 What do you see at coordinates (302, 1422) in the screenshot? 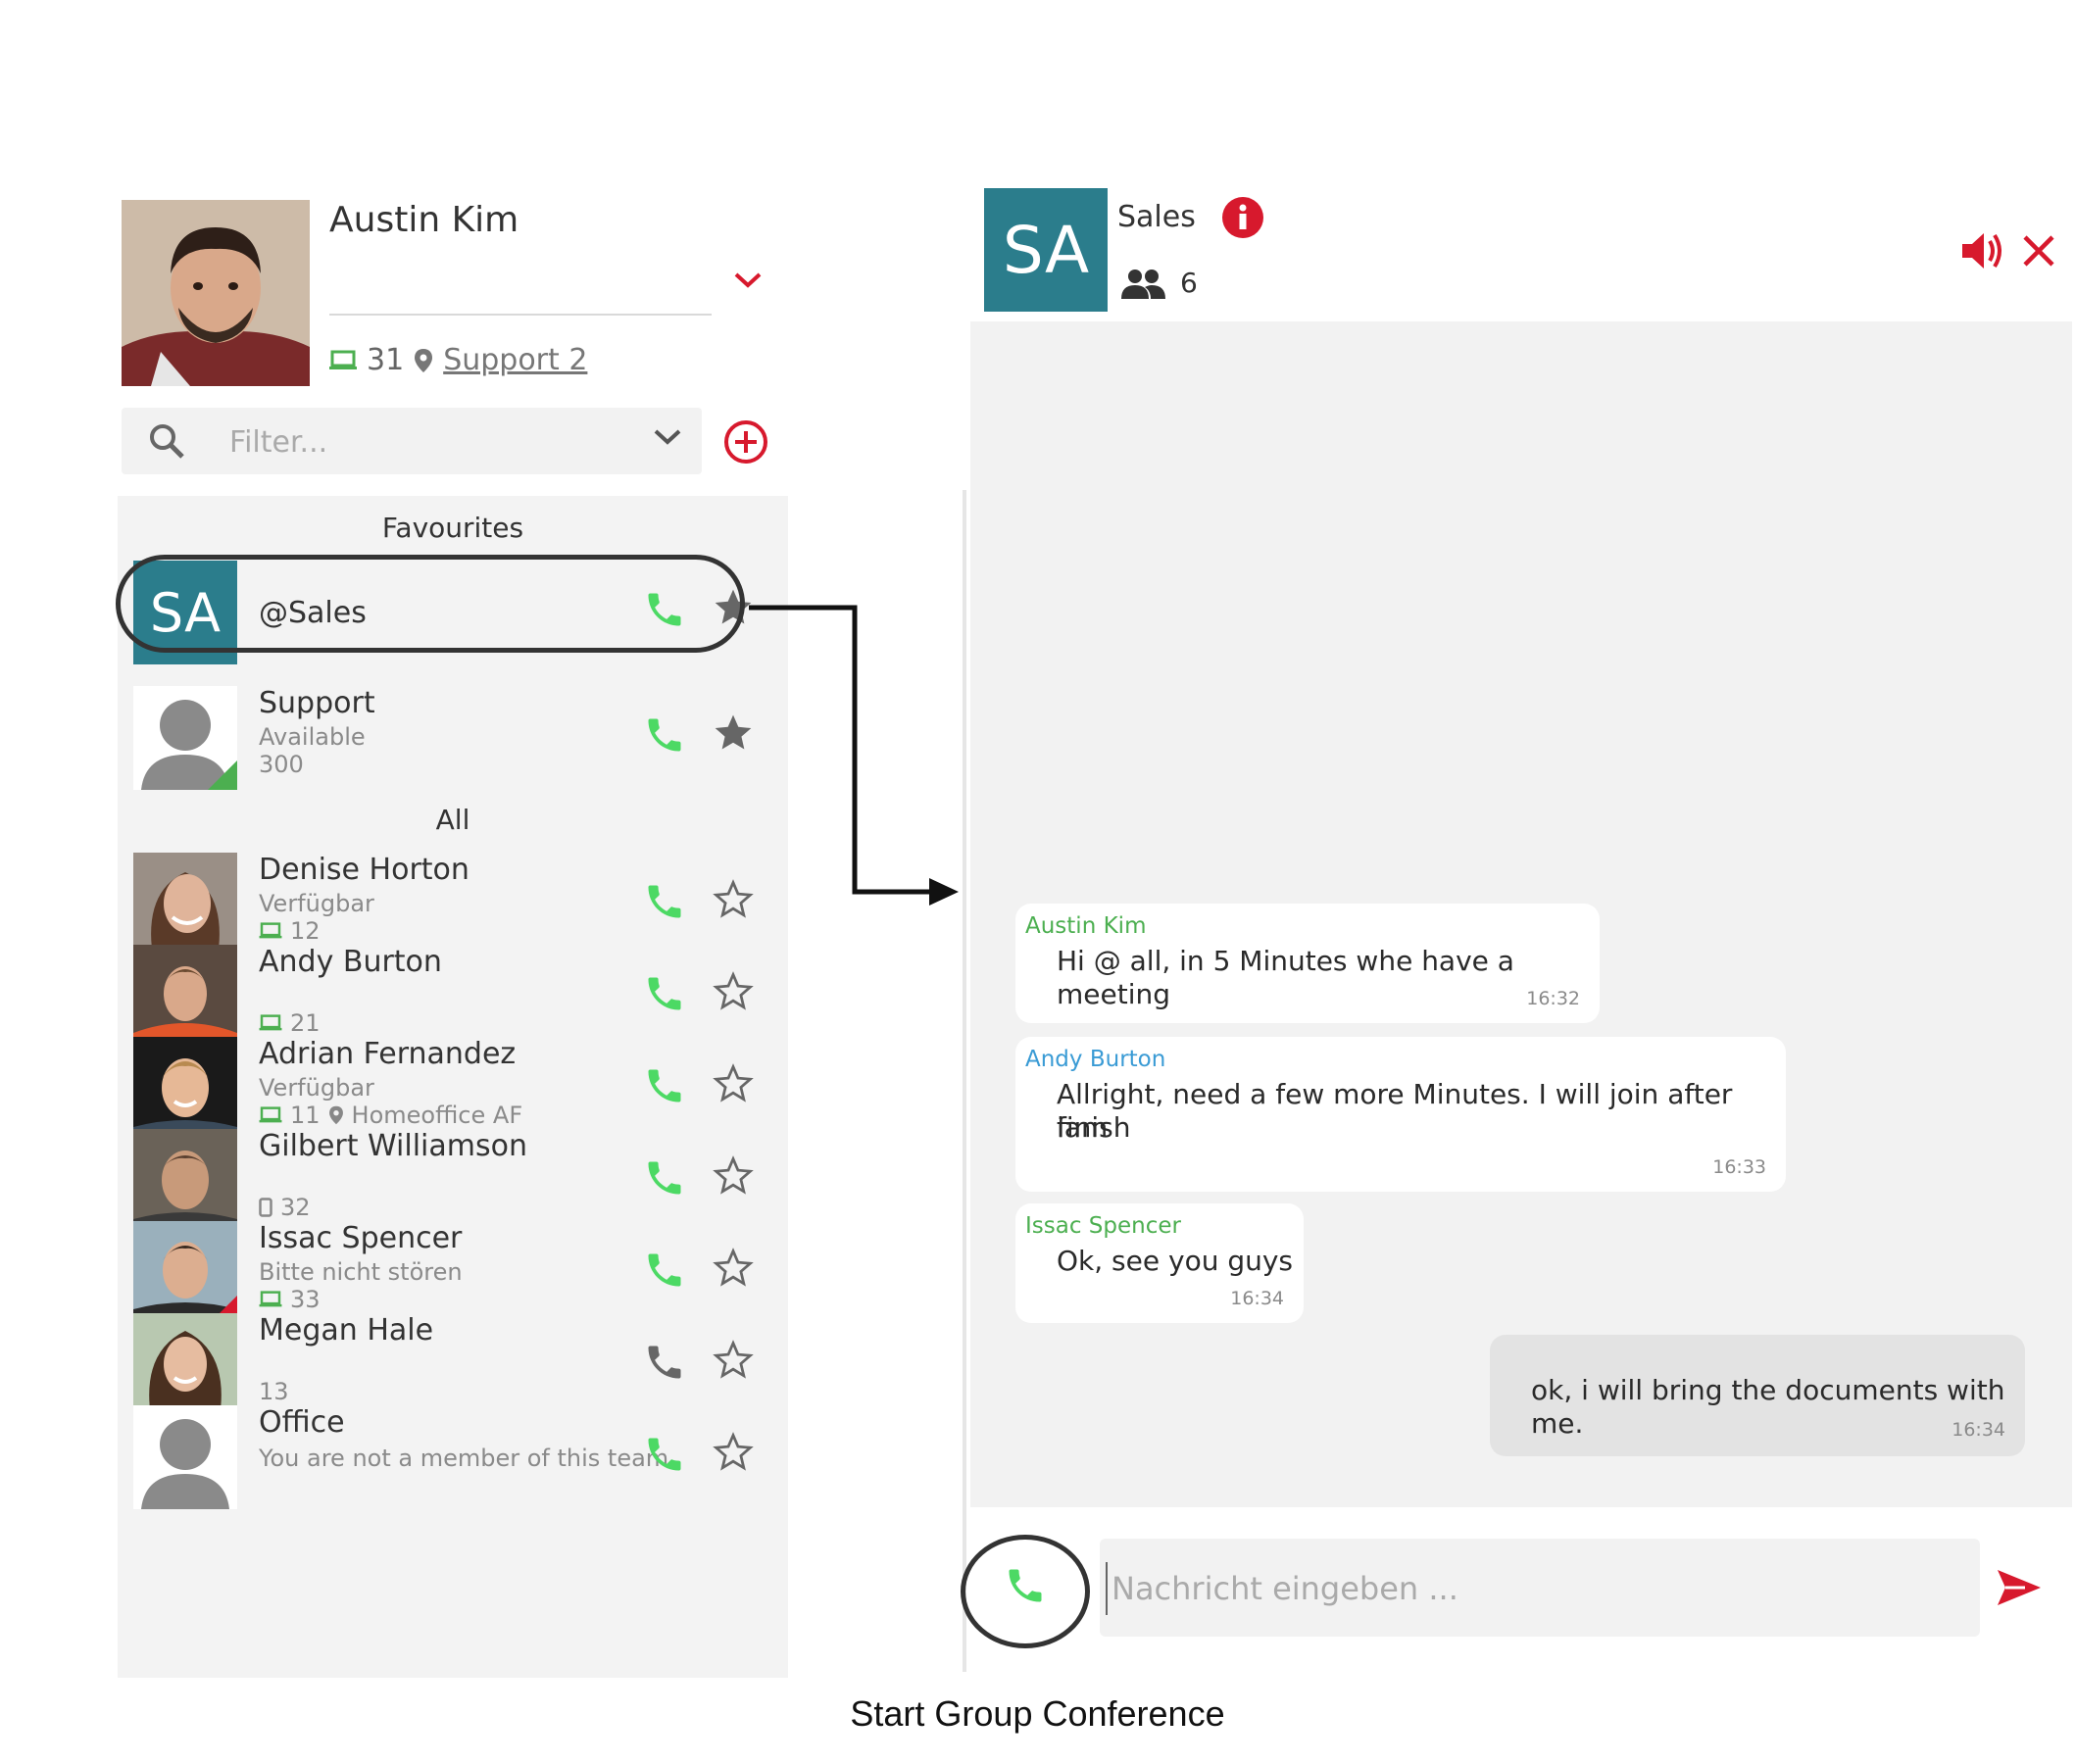
I see `contact-name: Office` at bounding box center [302, 1422].